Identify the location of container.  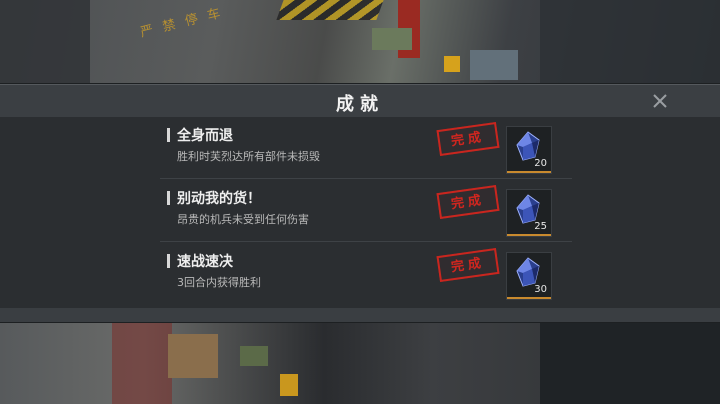
(494, 65).